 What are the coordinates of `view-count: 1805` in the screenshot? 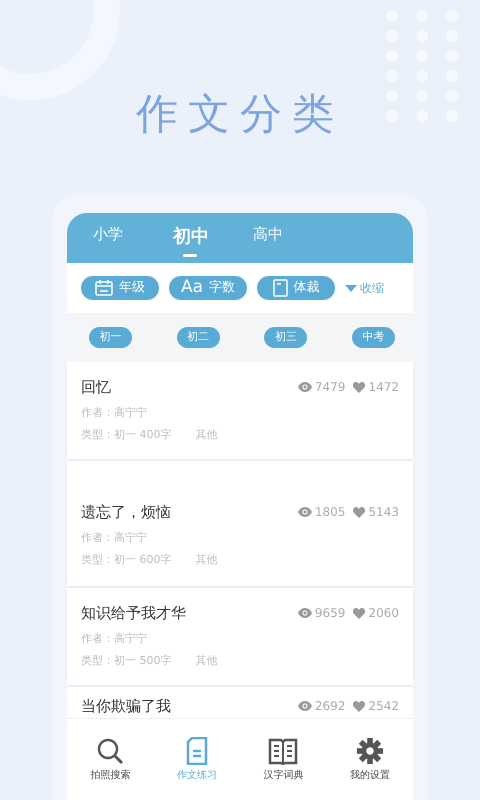 It's located at (330, 513).